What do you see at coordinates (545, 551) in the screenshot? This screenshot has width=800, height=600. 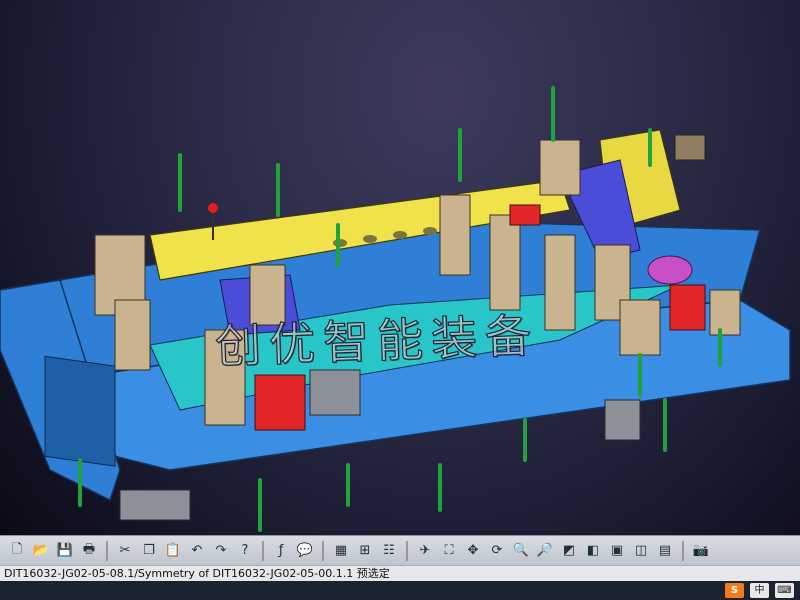 I see `zoom-out-icon: 🔎` at bounding box center [545, 551].